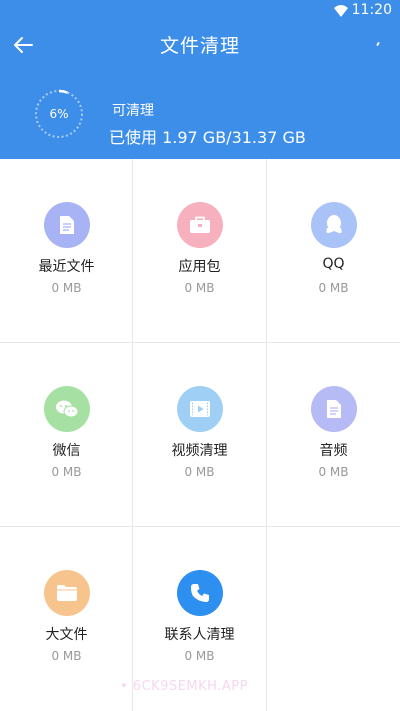  Describe the element at coordinates (333, 409) in the screenshot. I see `audio-document-icon` at that location.